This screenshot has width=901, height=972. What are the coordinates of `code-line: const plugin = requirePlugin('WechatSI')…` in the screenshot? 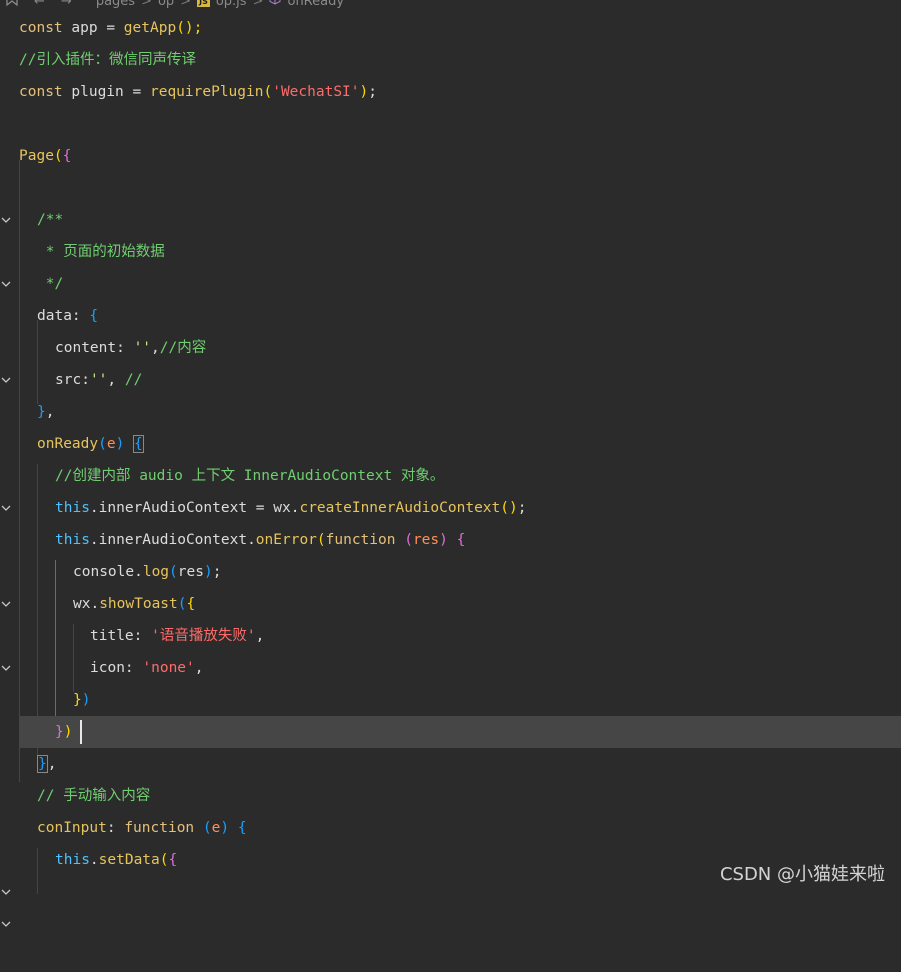 It's located at (450, 92).